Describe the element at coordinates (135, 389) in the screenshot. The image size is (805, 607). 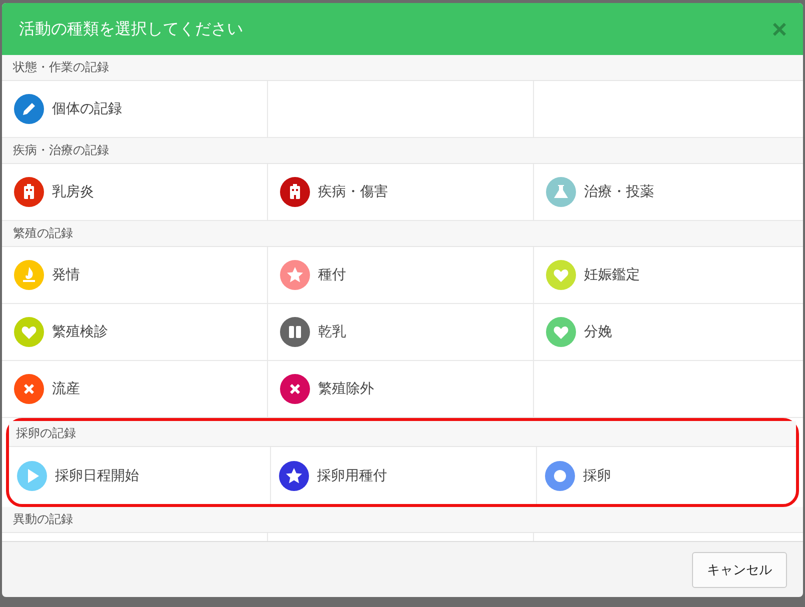
I see `activity-option: 流産` at that location.